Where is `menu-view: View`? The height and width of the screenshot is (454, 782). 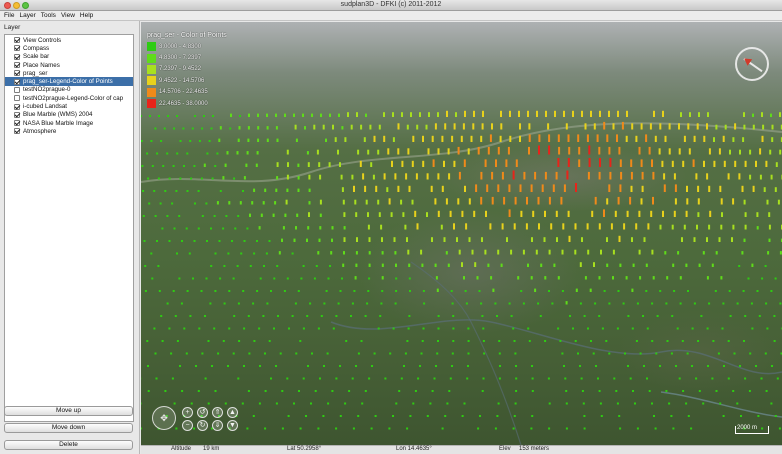
menu-view: View is located at coordinates (68, 15).